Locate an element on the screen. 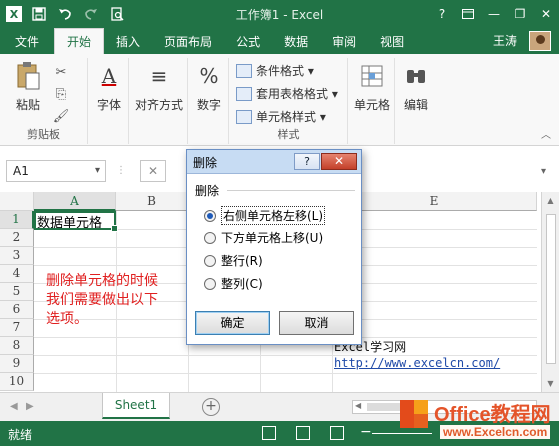  print-preview-icon is located at coordinates (117, 14).